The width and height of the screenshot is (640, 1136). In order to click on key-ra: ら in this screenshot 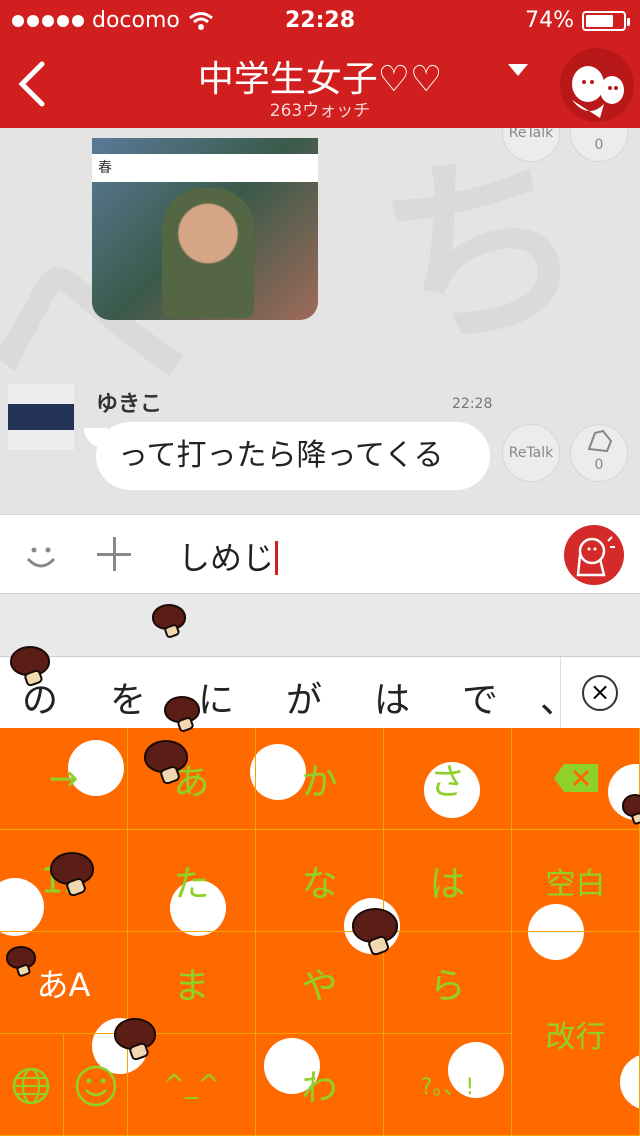, I will do `click(448, 983)`.